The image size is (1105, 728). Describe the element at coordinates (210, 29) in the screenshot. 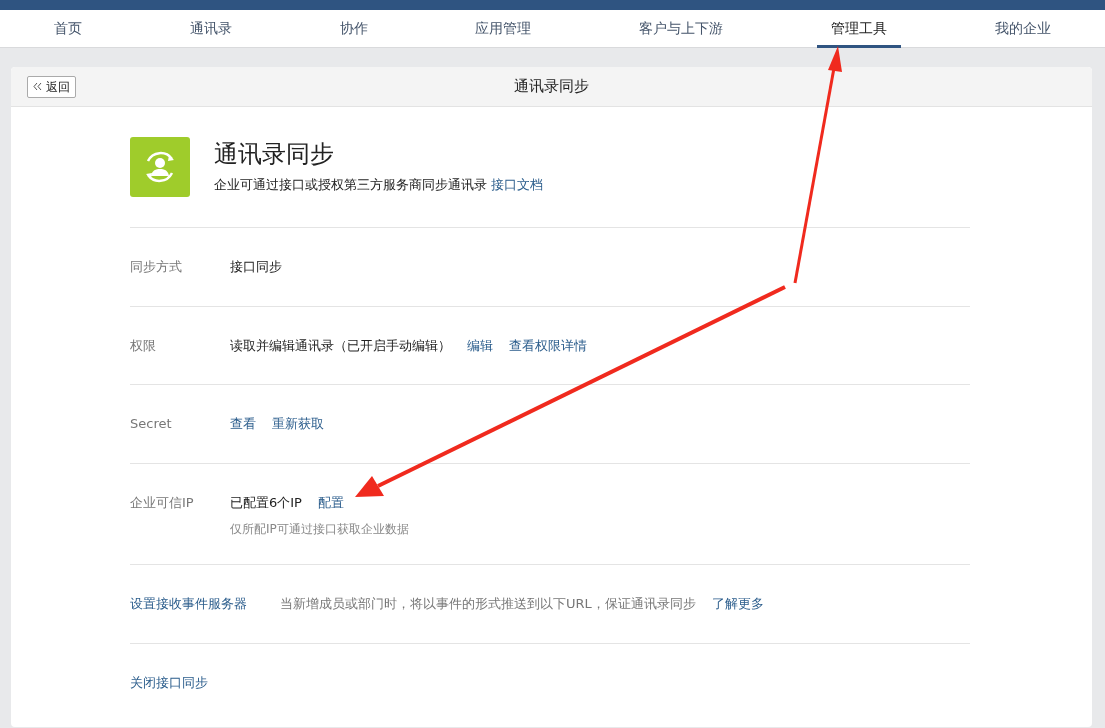

I see `nav-tab: 通讯录` at that location.